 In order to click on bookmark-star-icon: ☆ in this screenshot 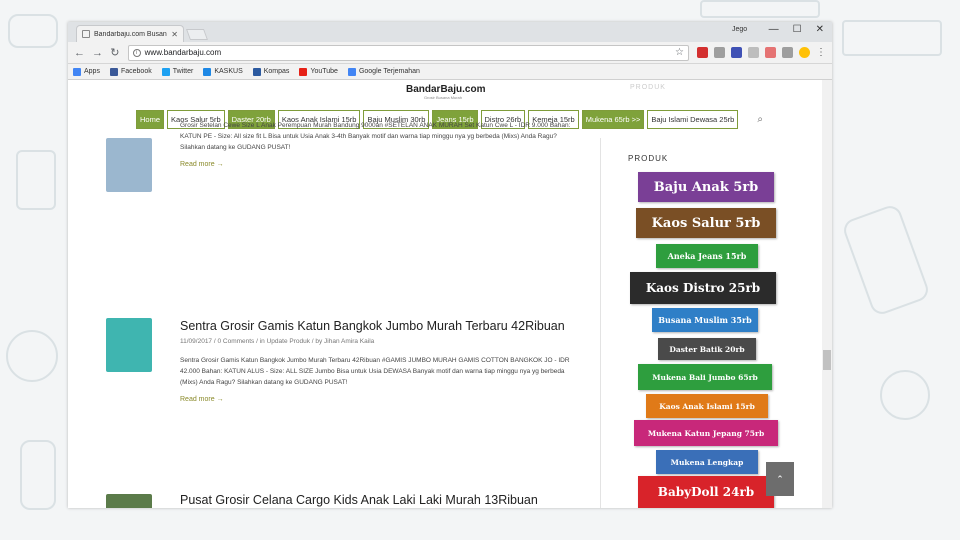, I will do `click(679, 52)`.